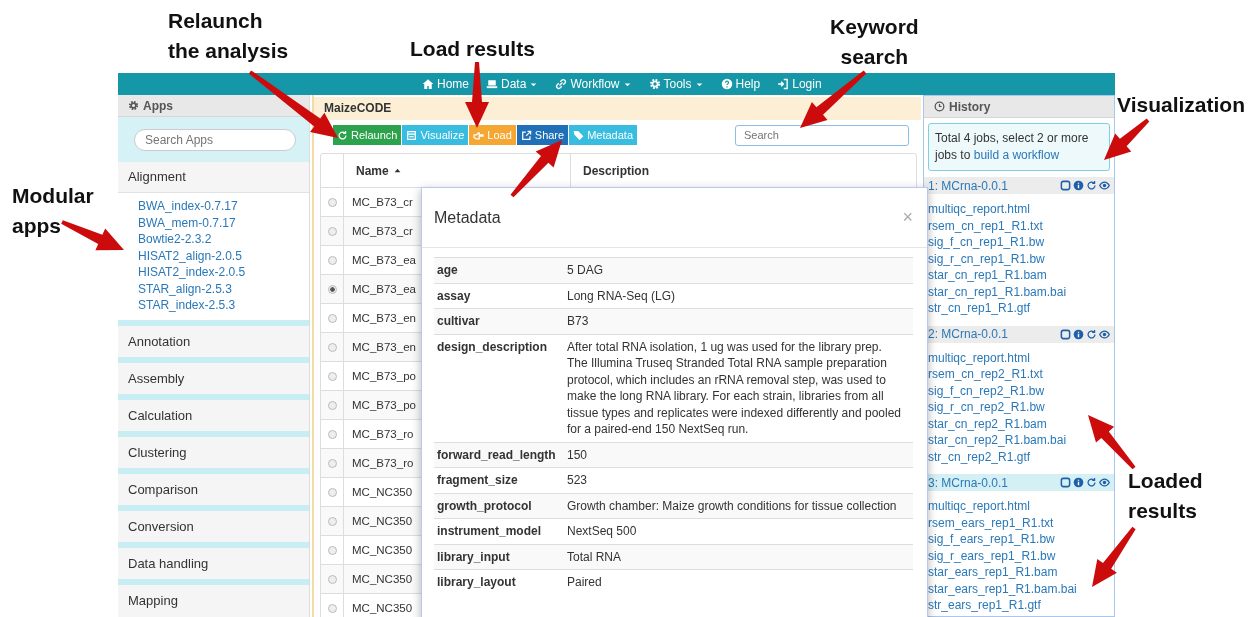  I want to click on result-file-link: sig_f_cn_rep2_R1.bw, so click(986, 390).